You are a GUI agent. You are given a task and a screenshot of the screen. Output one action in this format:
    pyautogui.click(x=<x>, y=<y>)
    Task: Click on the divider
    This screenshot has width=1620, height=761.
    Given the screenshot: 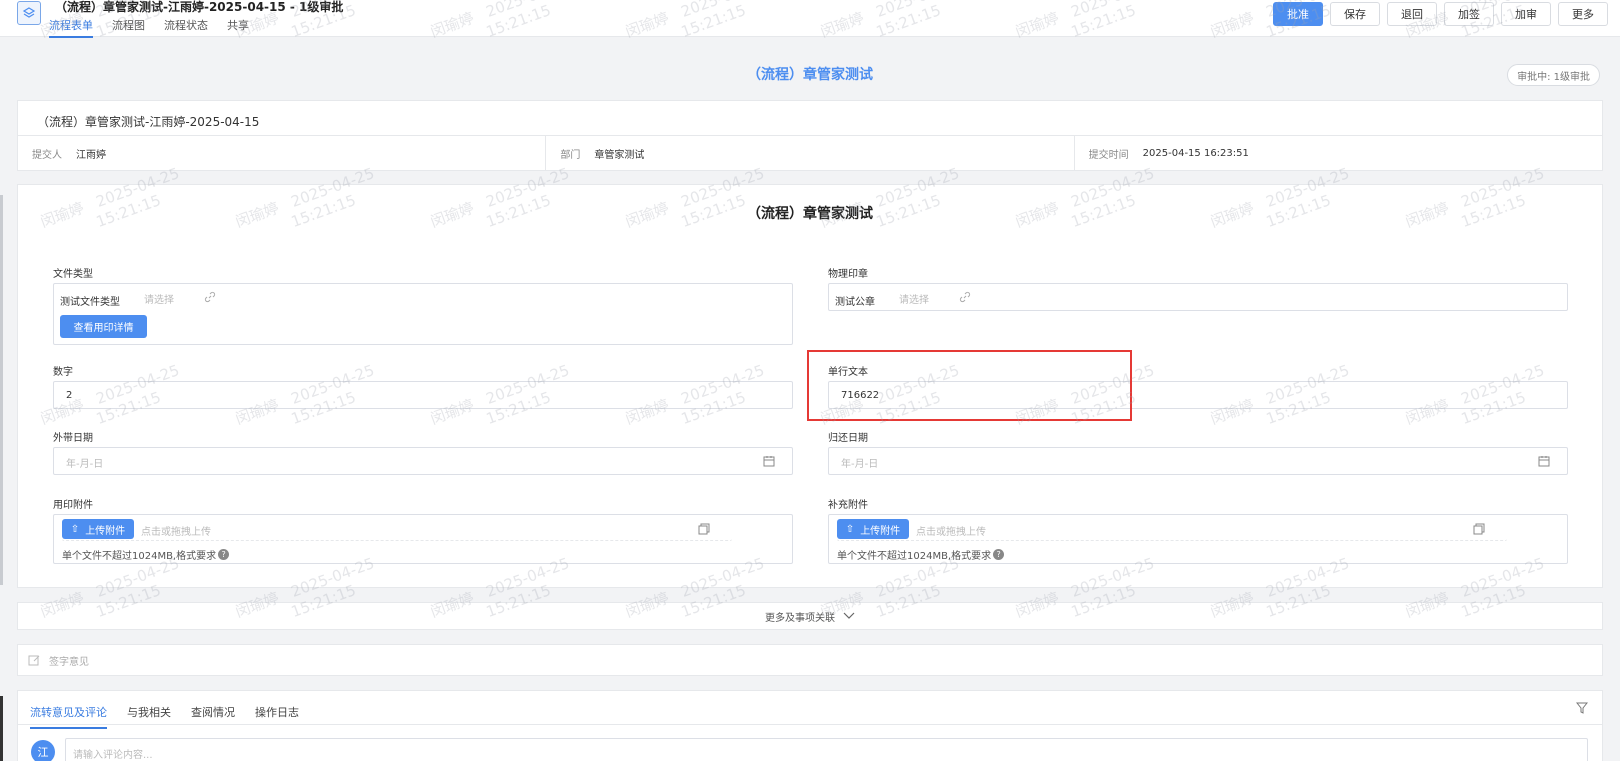 What is the action you would take?
    pyautogui.click(x=810, y=724)
    